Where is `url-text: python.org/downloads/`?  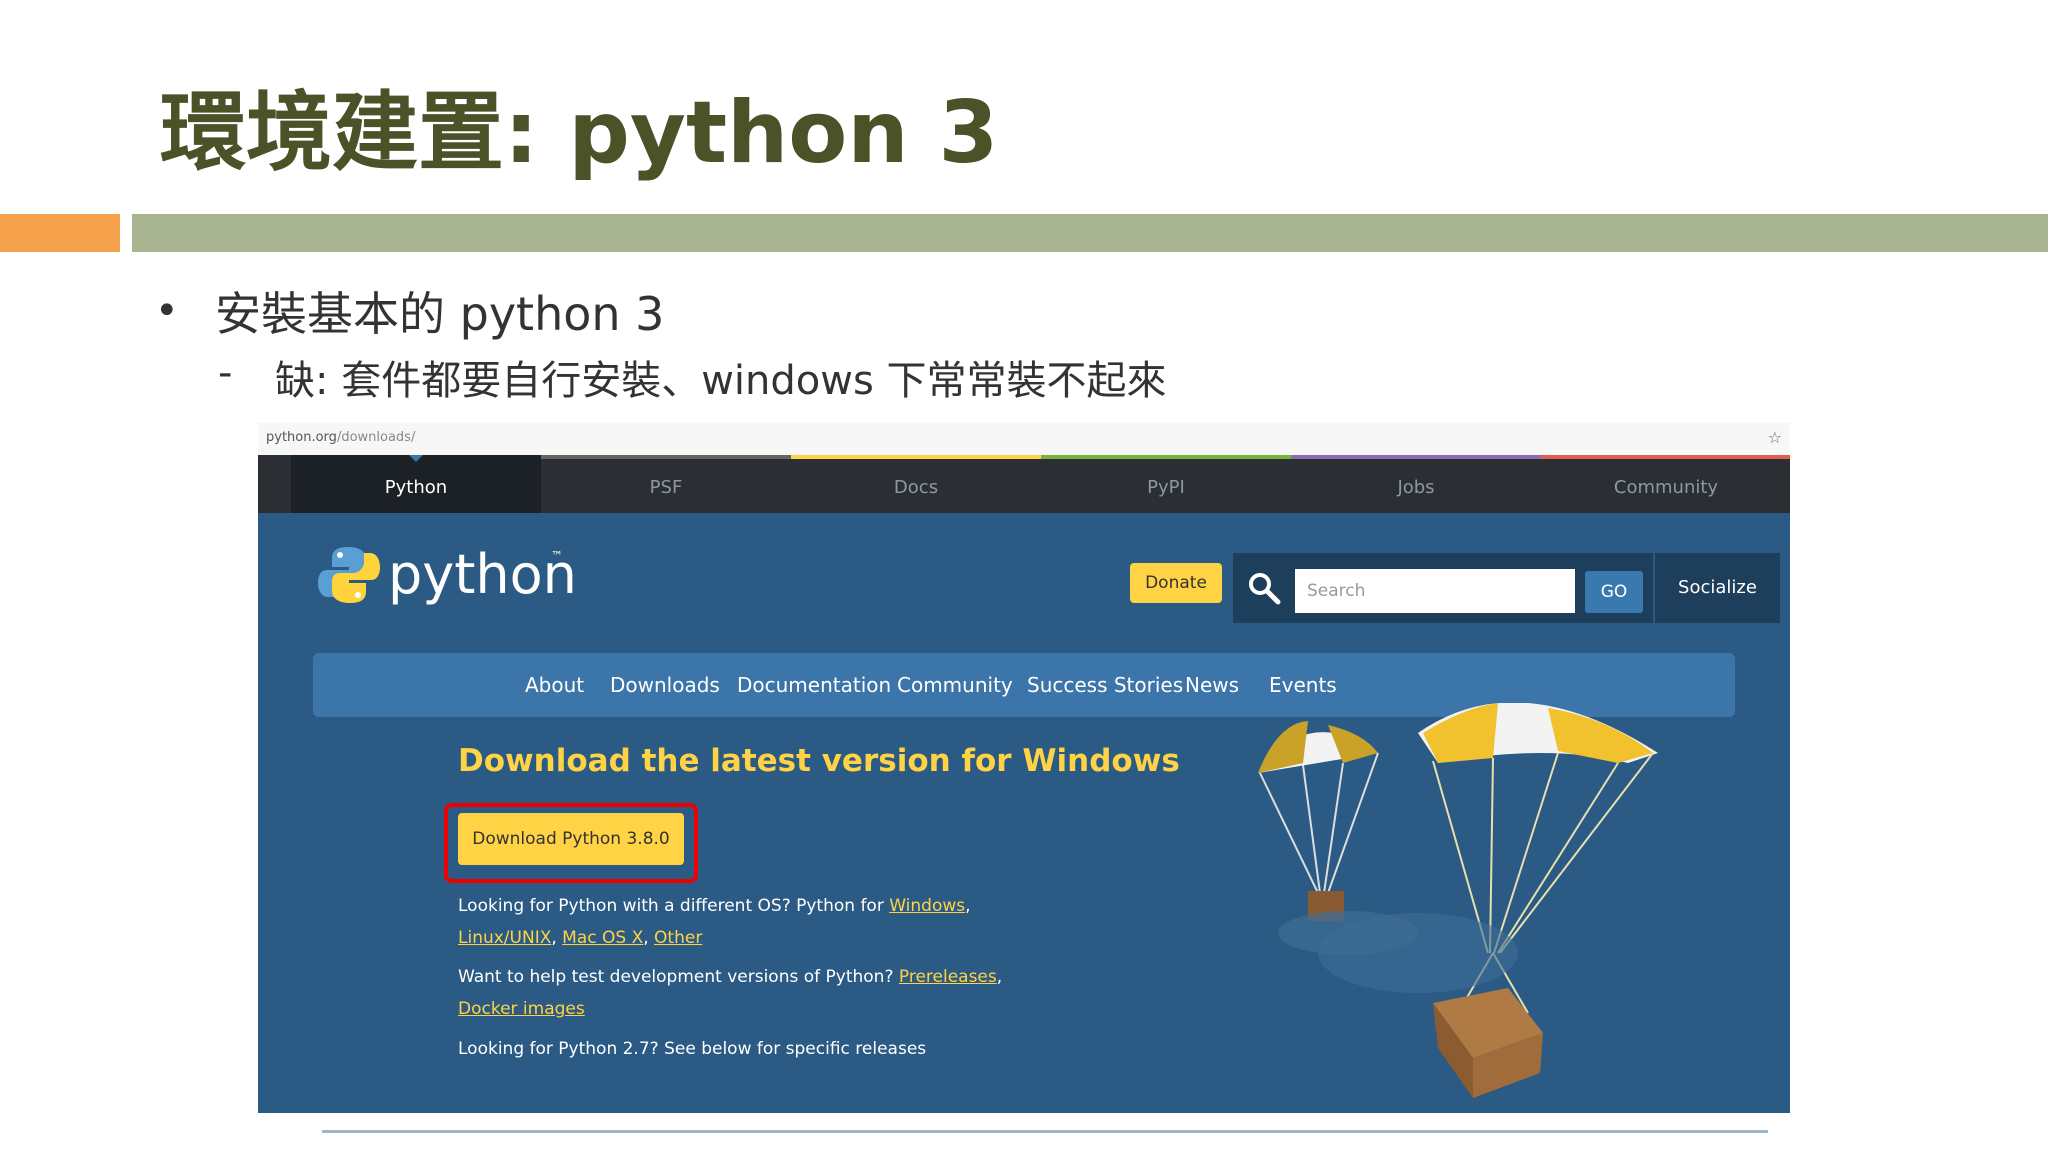
url-text: python.org/downloads/ is located at coordinates (340, 437).